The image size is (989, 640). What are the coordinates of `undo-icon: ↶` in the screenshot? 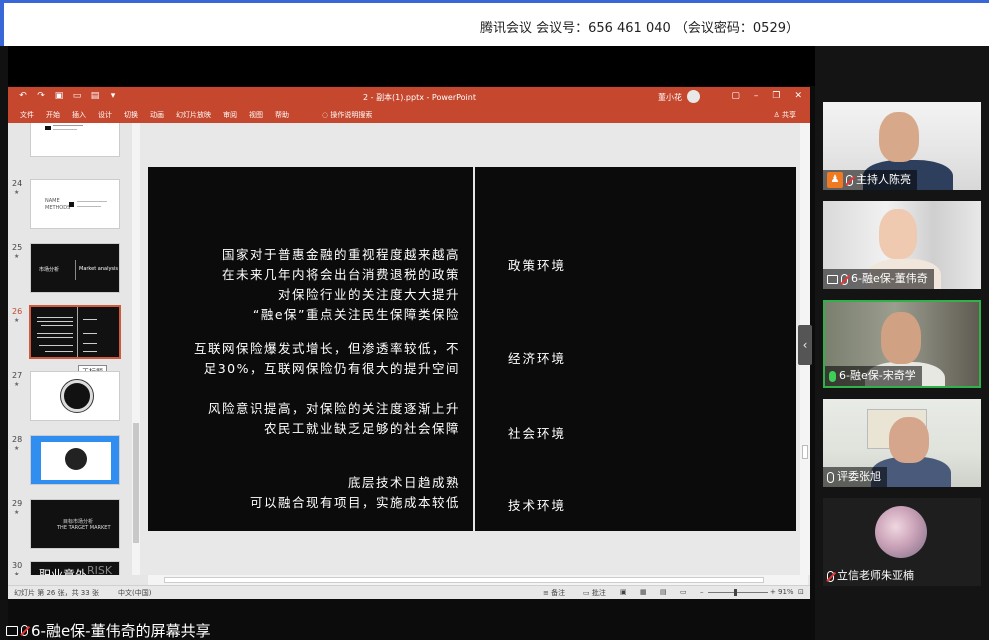 It's located at (23, 96).